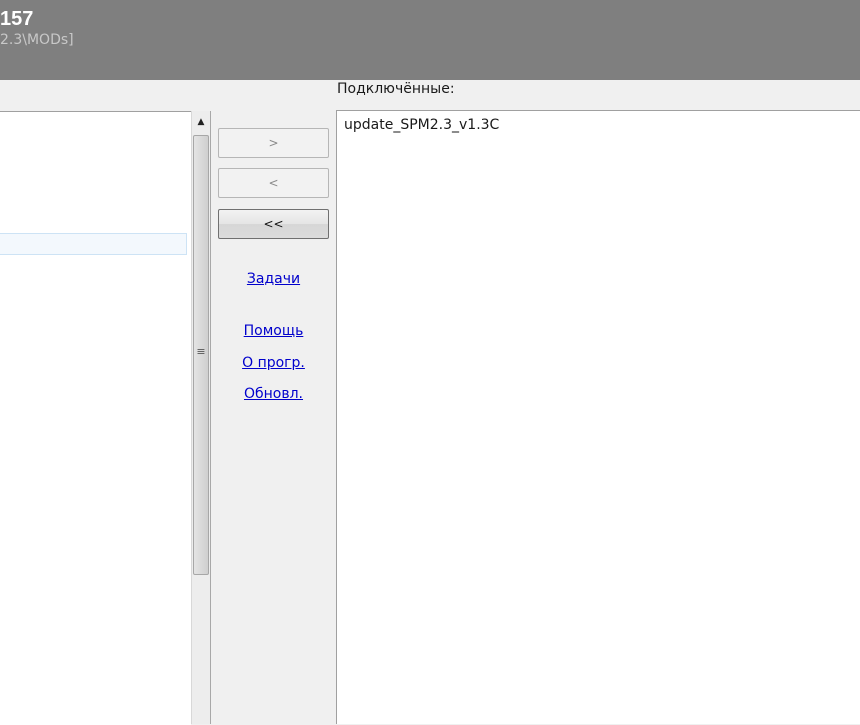 The image size is (860, 725). Describe the element at coordinates (336, 417) in the screenshot. I see `divider` at that location.